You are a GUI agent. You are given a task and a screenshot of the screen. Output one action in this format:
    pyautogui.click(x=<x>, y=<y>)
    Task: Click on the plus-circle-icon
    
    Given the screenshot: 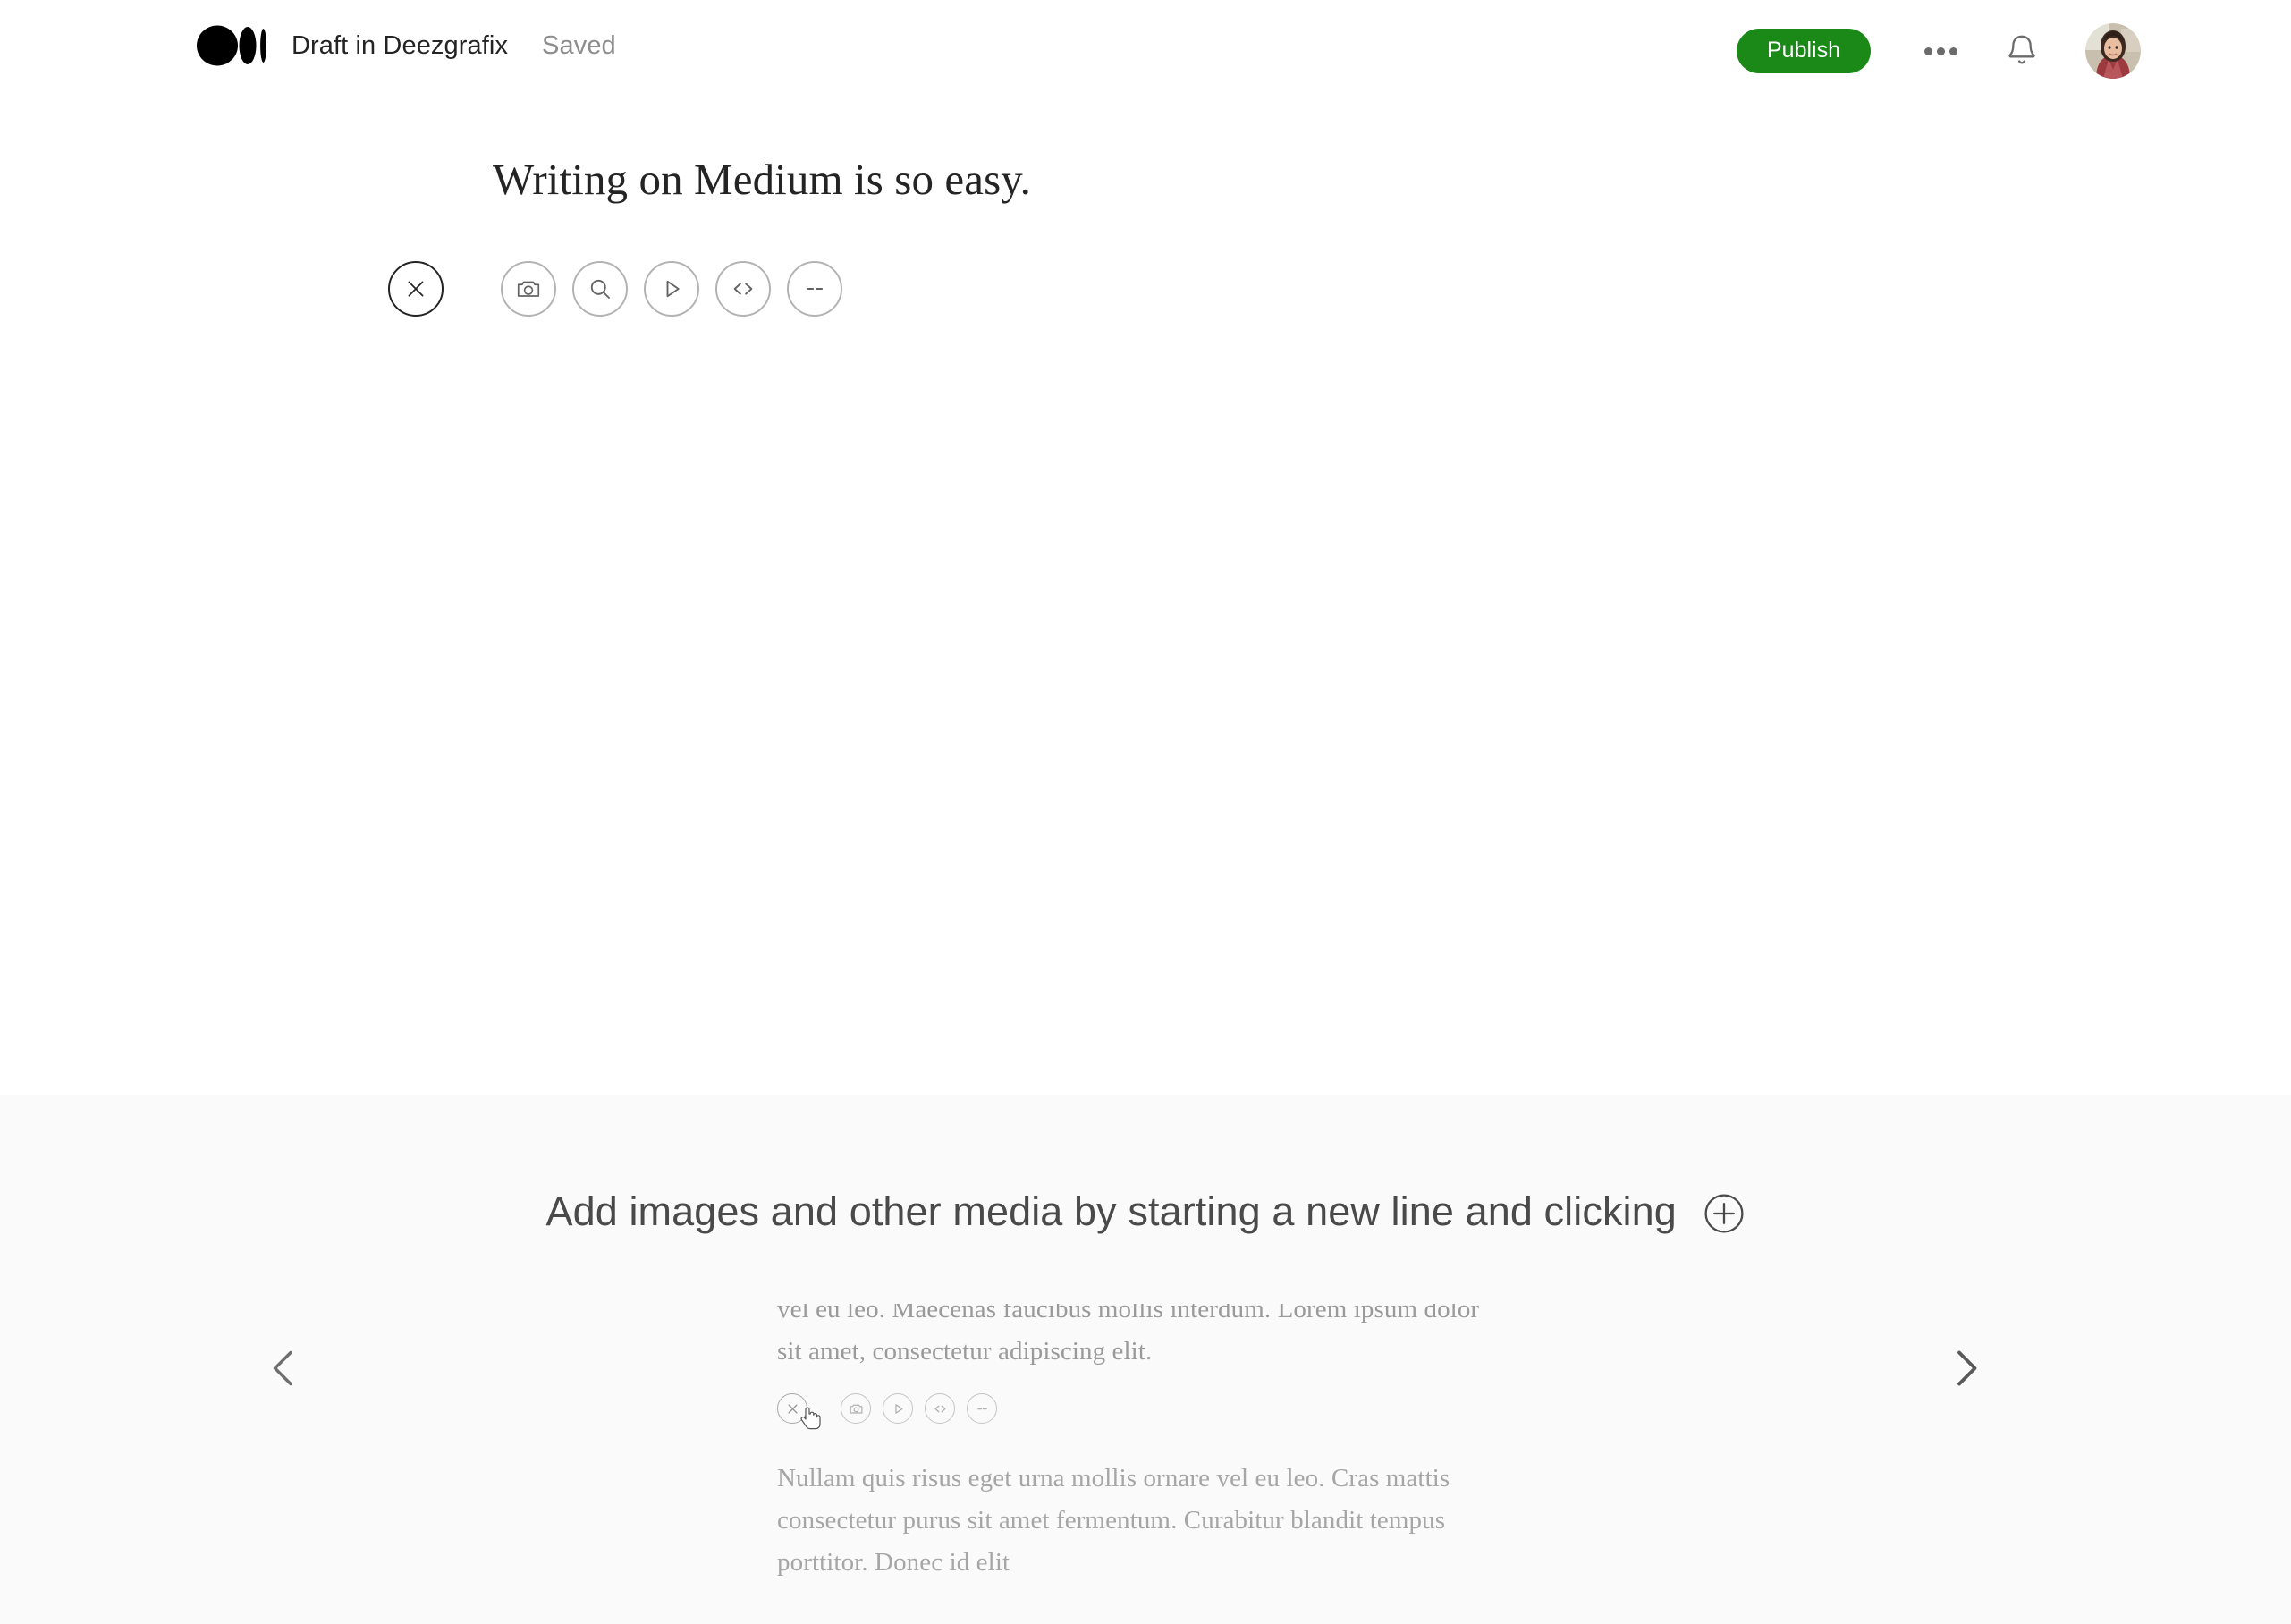 What is the action you would take?
    pyautogui.click(x=1724, y=1218)
    